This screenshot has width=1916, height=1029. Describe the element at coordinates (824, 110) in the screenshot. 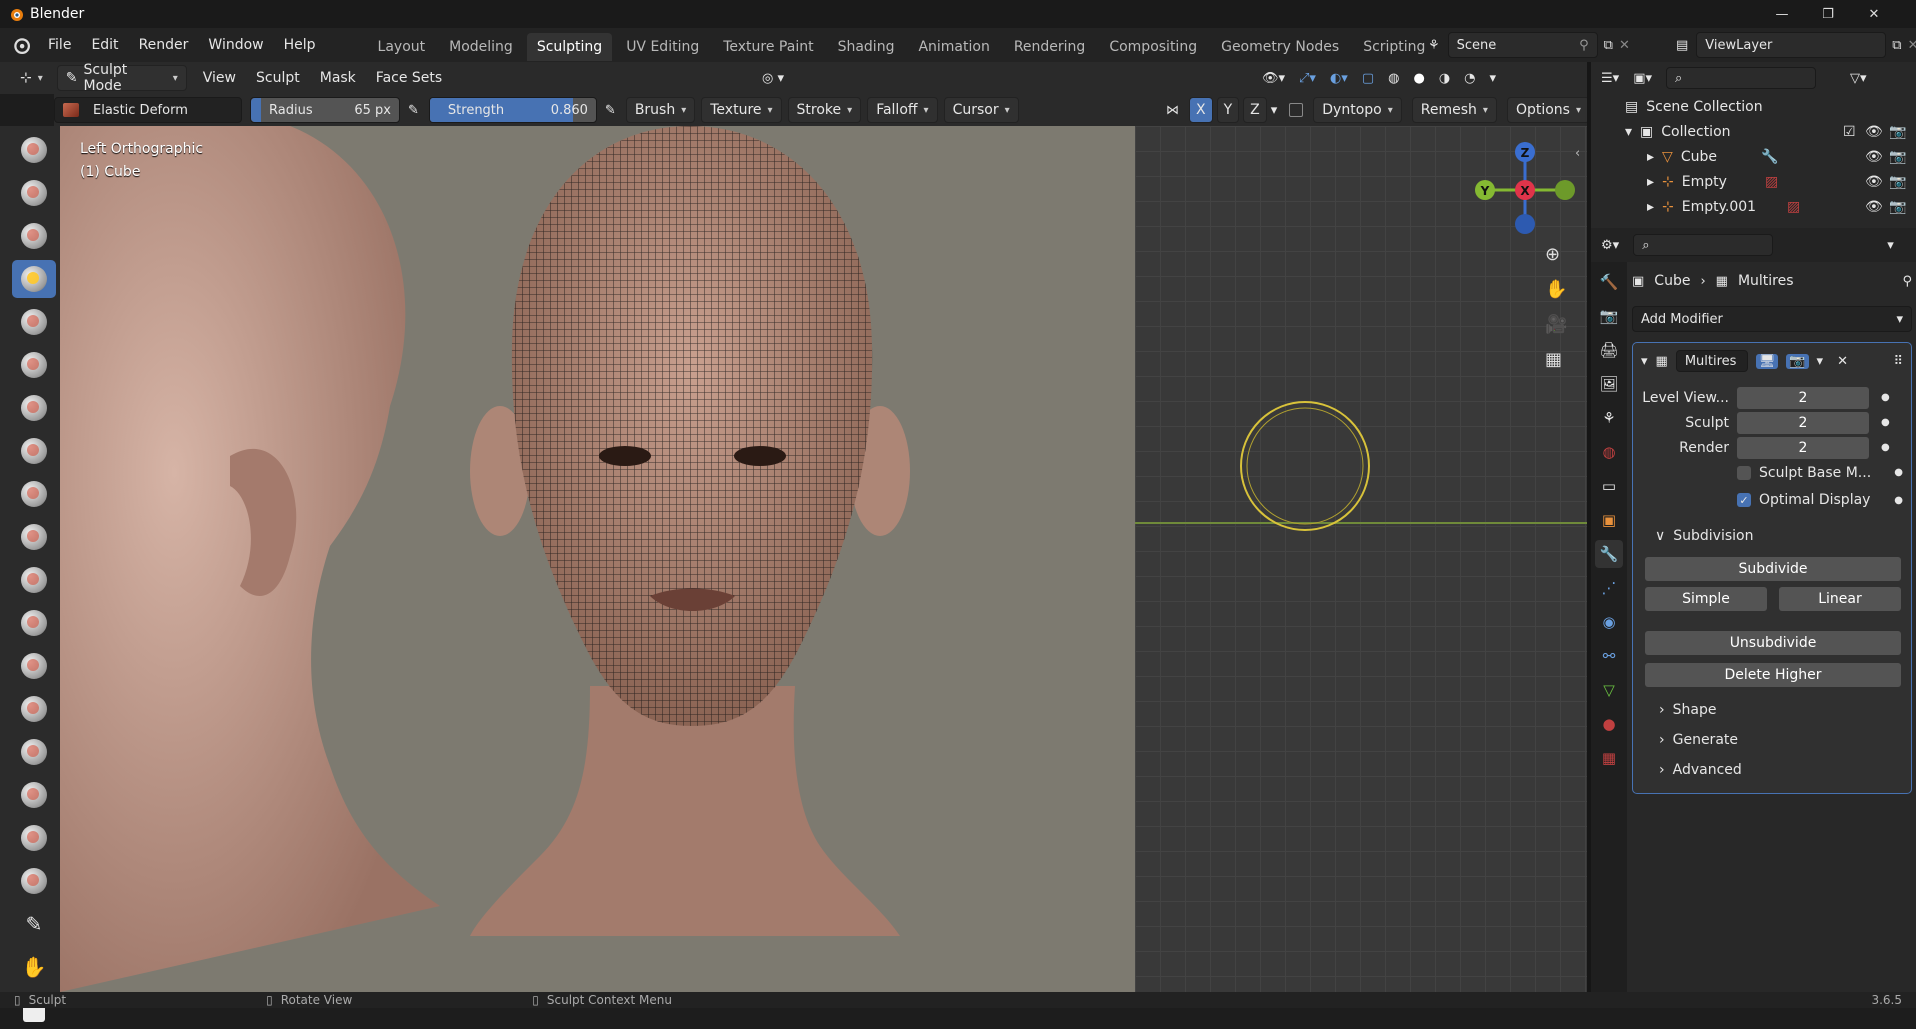

I see `stroke-dropdown: Stroke ▾` at that location.